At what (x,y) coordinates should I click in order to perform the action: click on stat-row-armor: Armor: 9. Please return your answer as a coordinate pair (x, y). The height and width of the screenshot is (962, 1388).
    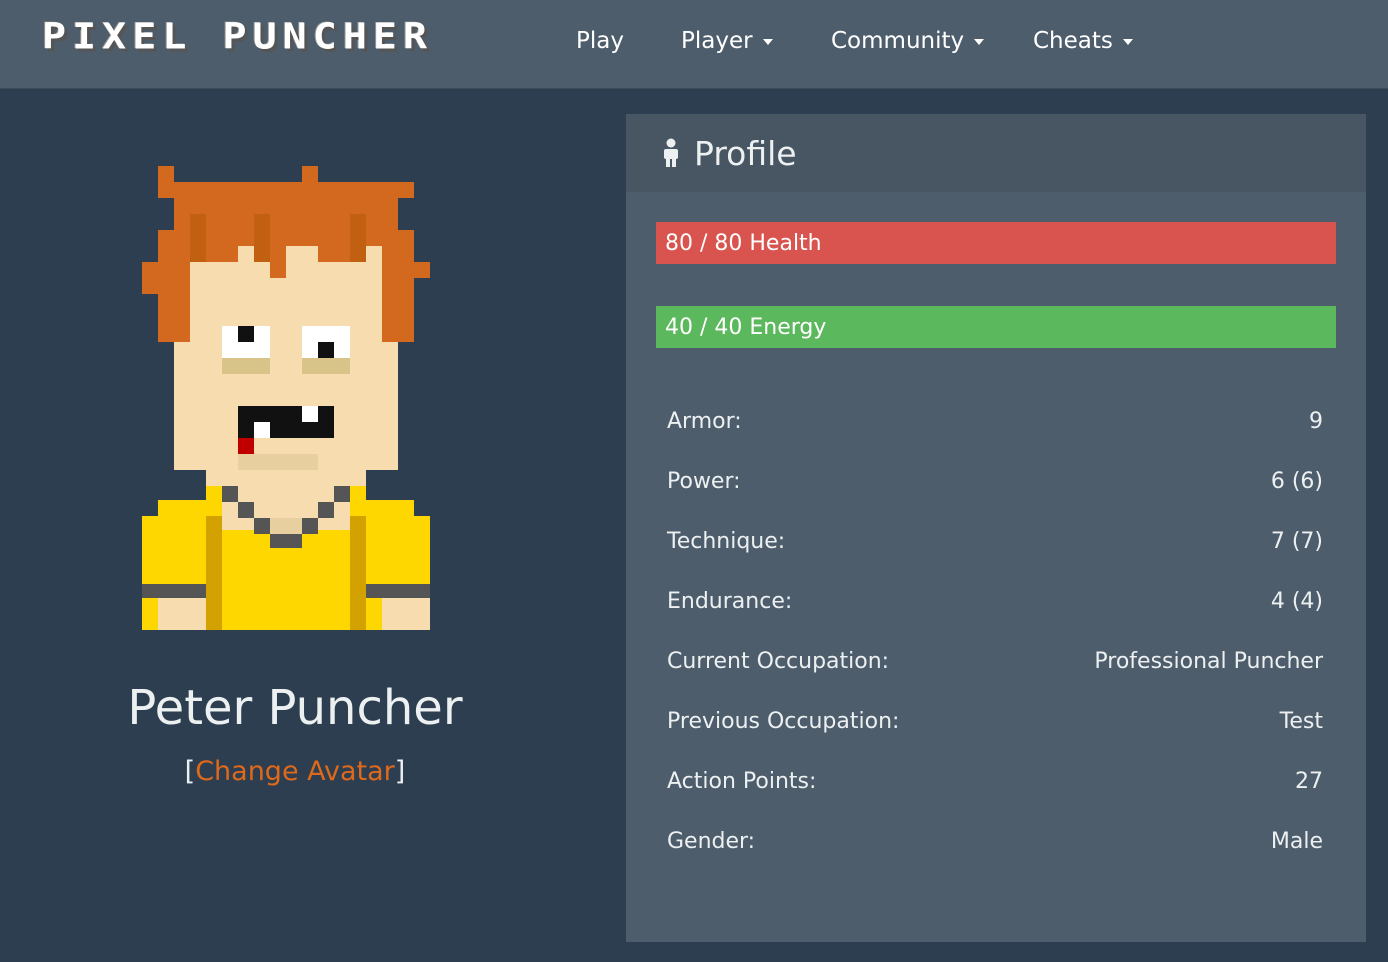
    Looking at the image, I should click on (995, 421).